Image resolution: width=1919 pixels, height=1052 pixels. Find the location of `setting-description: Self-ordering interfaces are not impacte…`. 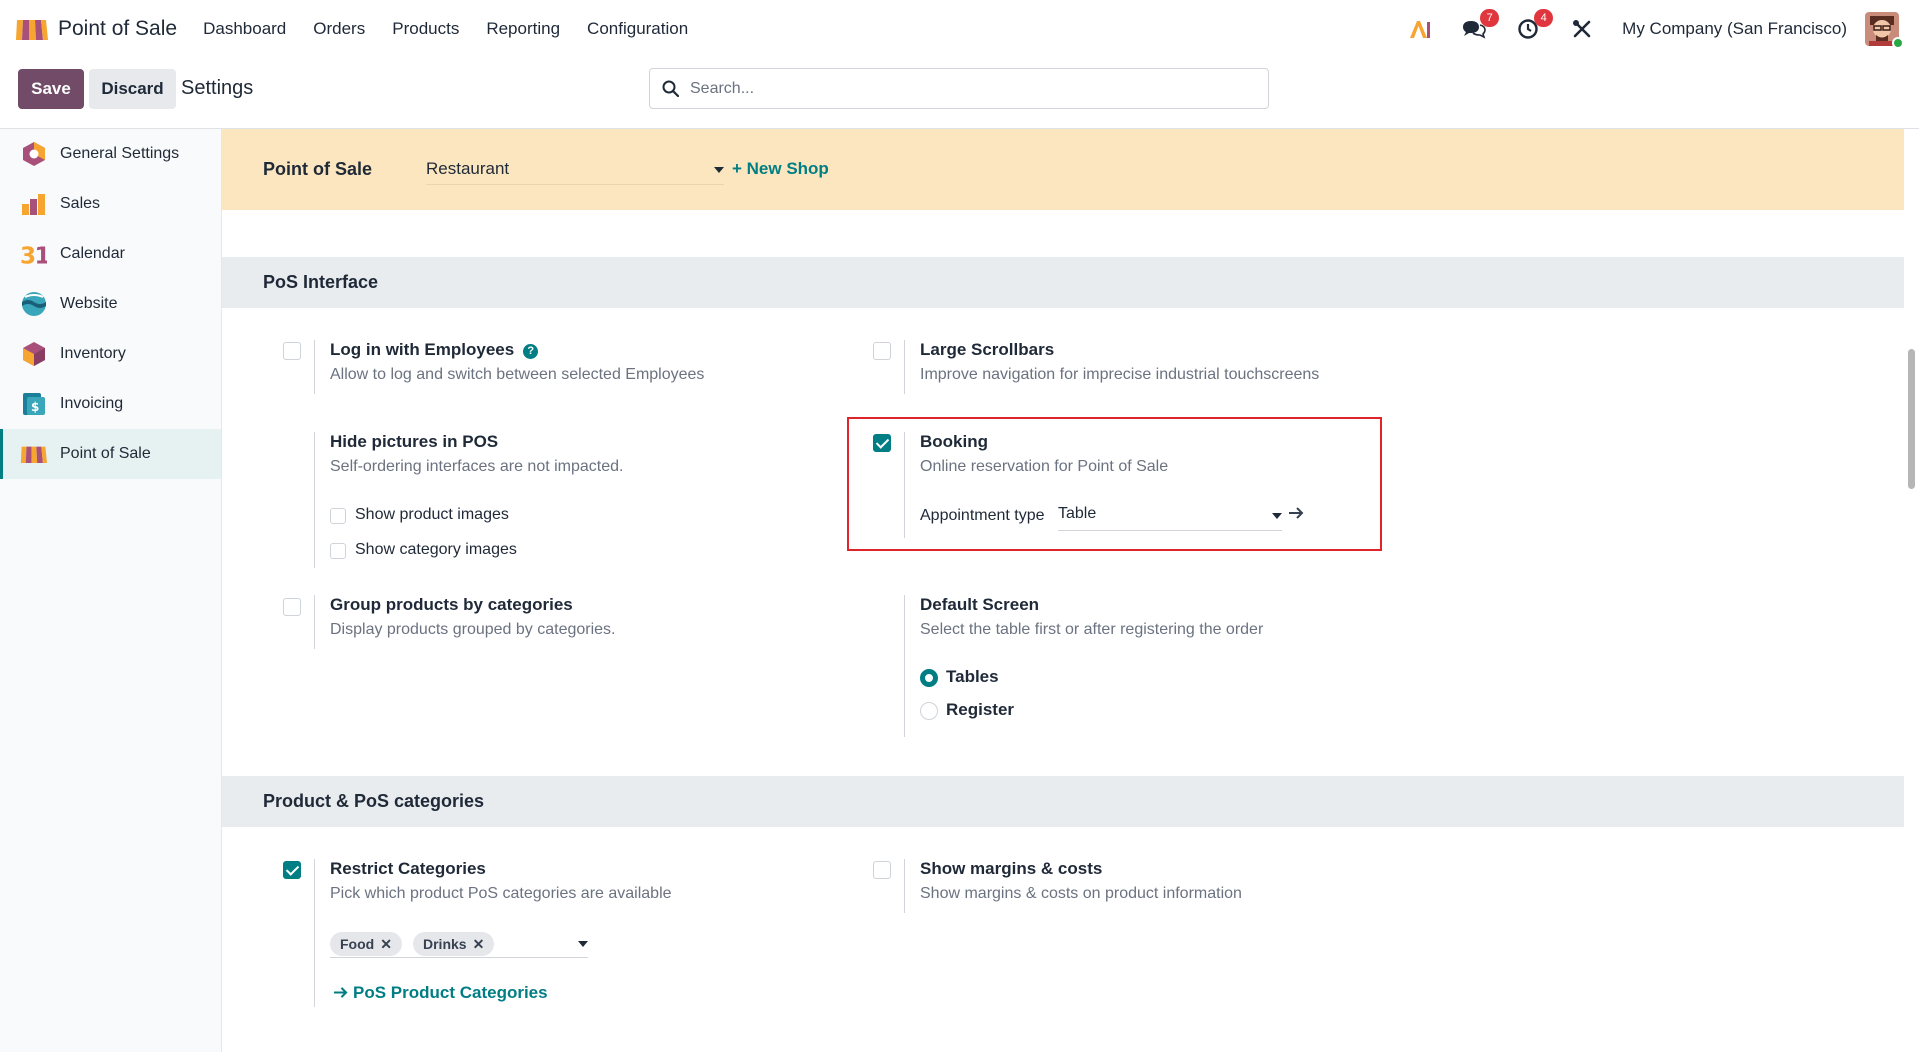

setting-description: Self-ordering interfaces are not impacte… is located at coordinates (477, 466).